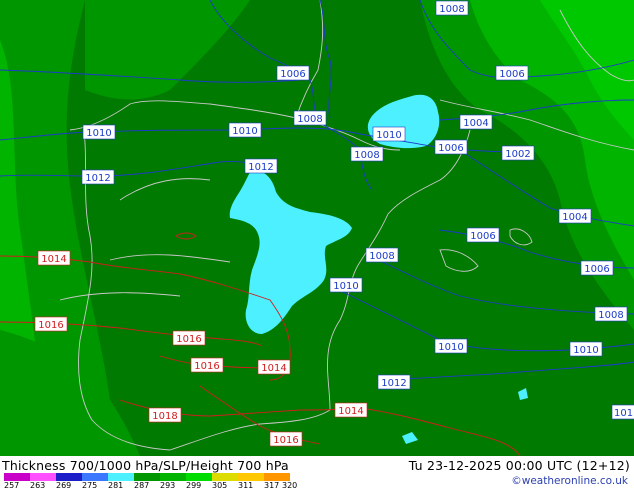  I want to click on isobar-label: 1018, so click(165, 415).